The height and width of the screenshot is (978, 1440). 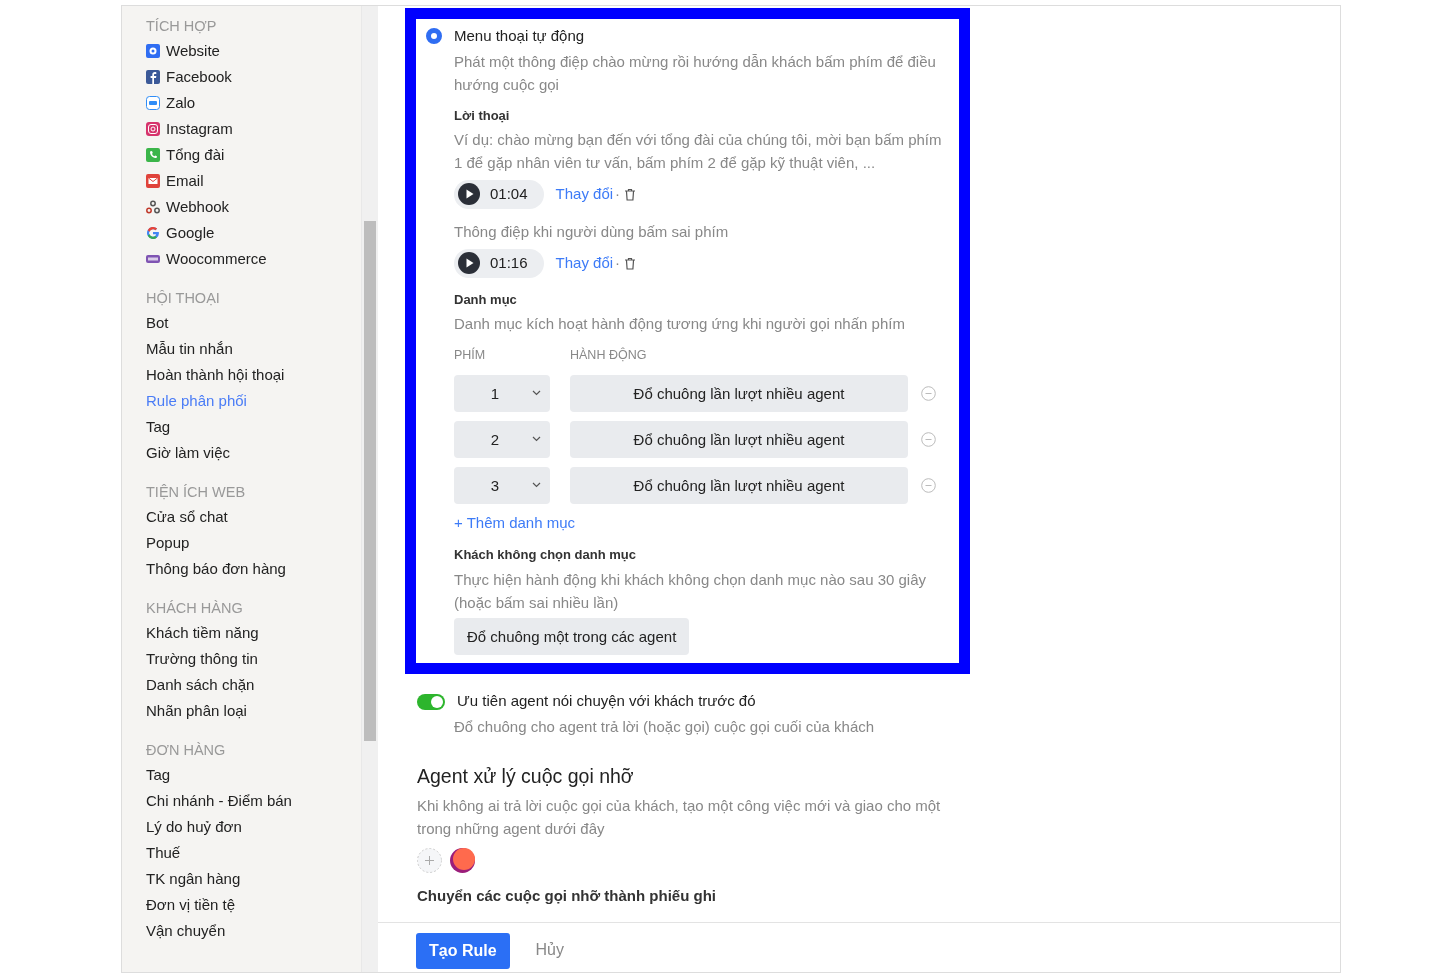 I want to click on sidebar-item: Facebook, so click(x=253, y=77).